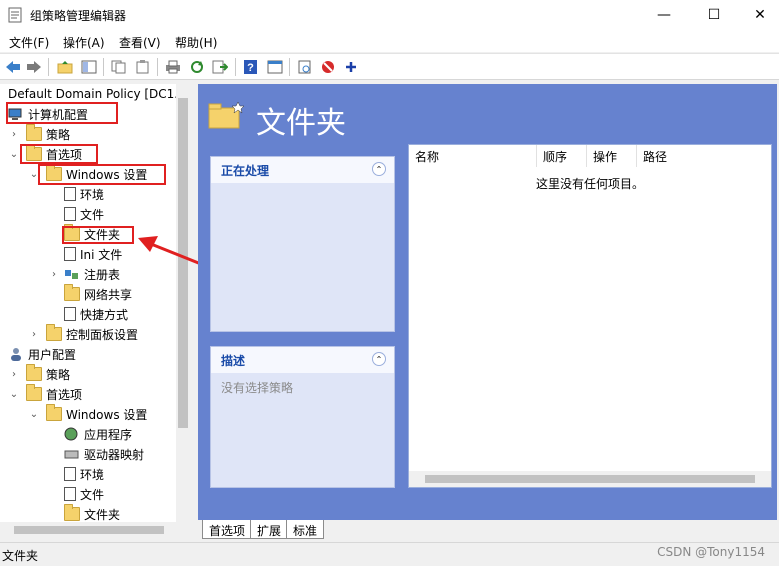 The height and width of the screenshot is (566, 779). I want to click on tree-item-user-windows-settings: ⌄ Windows 设置, so click(87, 414).